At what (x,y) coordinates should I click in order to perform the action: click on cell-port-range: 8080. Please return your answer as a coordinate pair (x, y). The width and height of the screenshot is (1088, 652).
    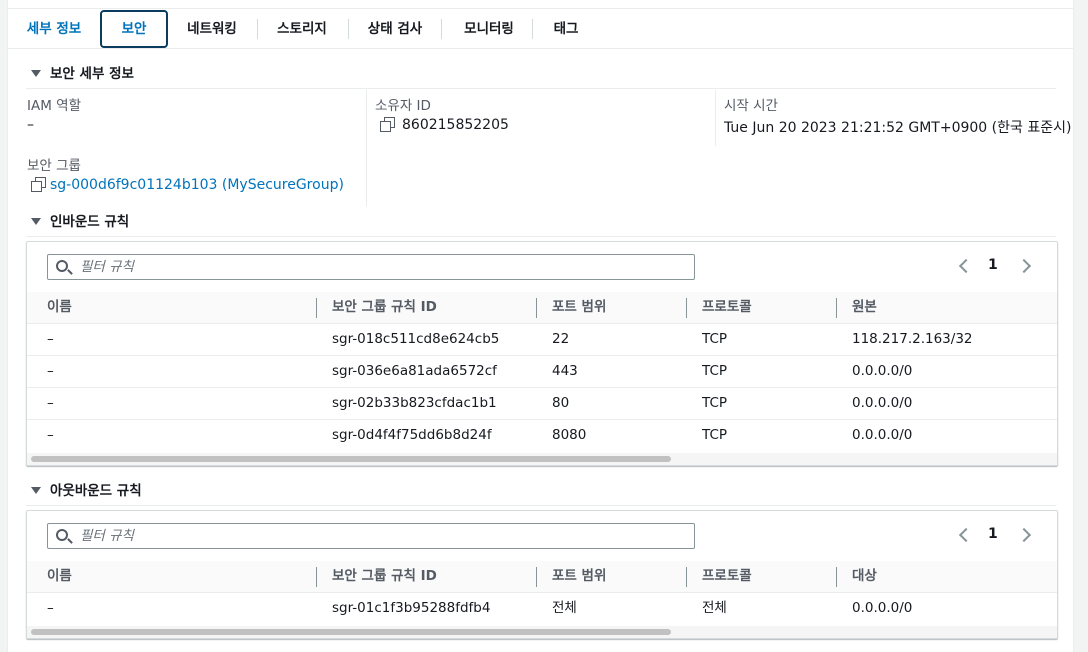
    Looking at the image, I should click on (569, 435).